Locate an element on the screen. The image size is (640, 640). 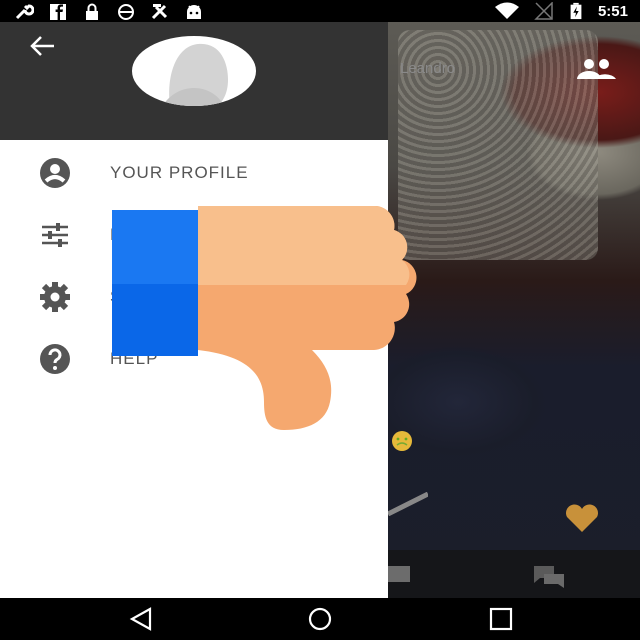
video-bottom-bar is located at coordinates (514, 574).